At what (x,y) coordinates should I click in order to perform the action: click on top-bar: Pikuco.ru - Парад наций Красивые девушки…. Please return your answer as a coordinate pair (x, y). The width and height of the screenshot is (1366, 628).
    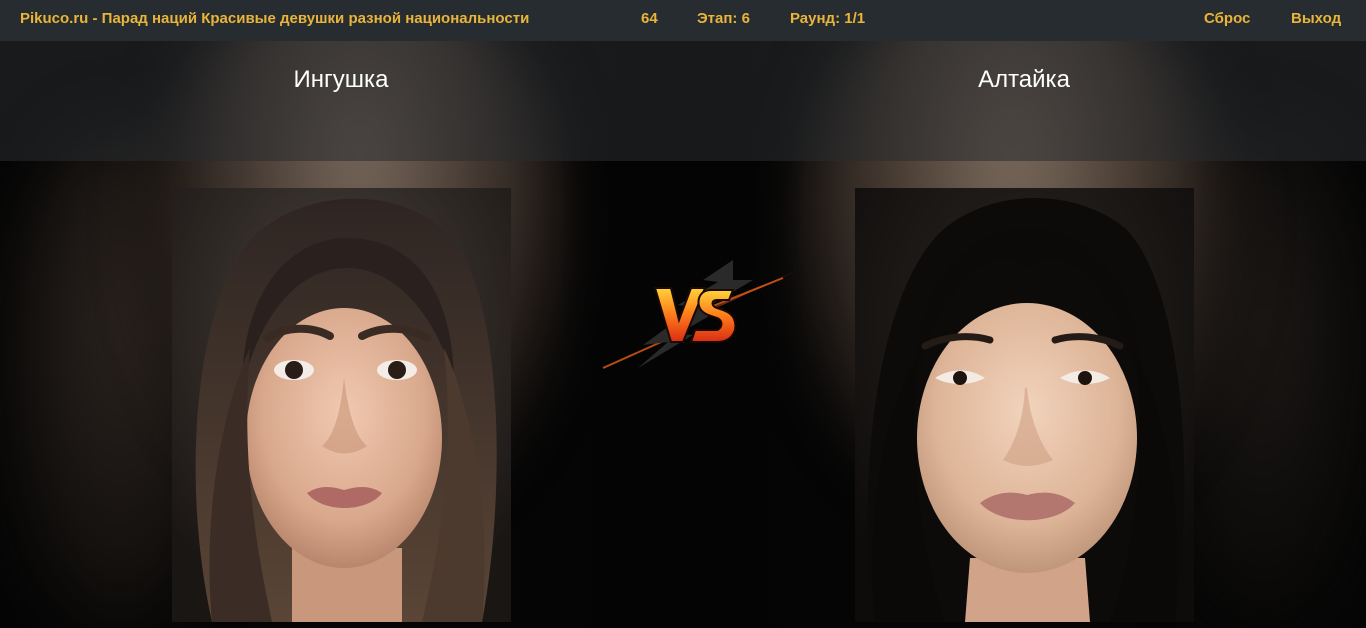
    Looking at the image, I should click on (683, 20).